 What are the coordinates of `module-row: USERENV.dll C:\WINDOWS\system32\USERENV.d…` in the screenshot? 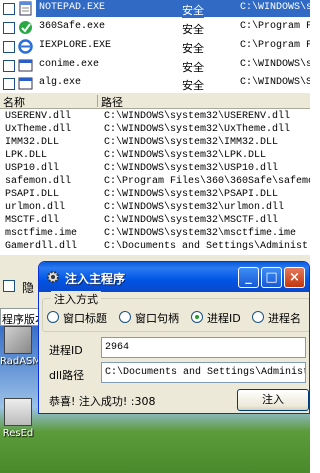 It's located at (155, 117).